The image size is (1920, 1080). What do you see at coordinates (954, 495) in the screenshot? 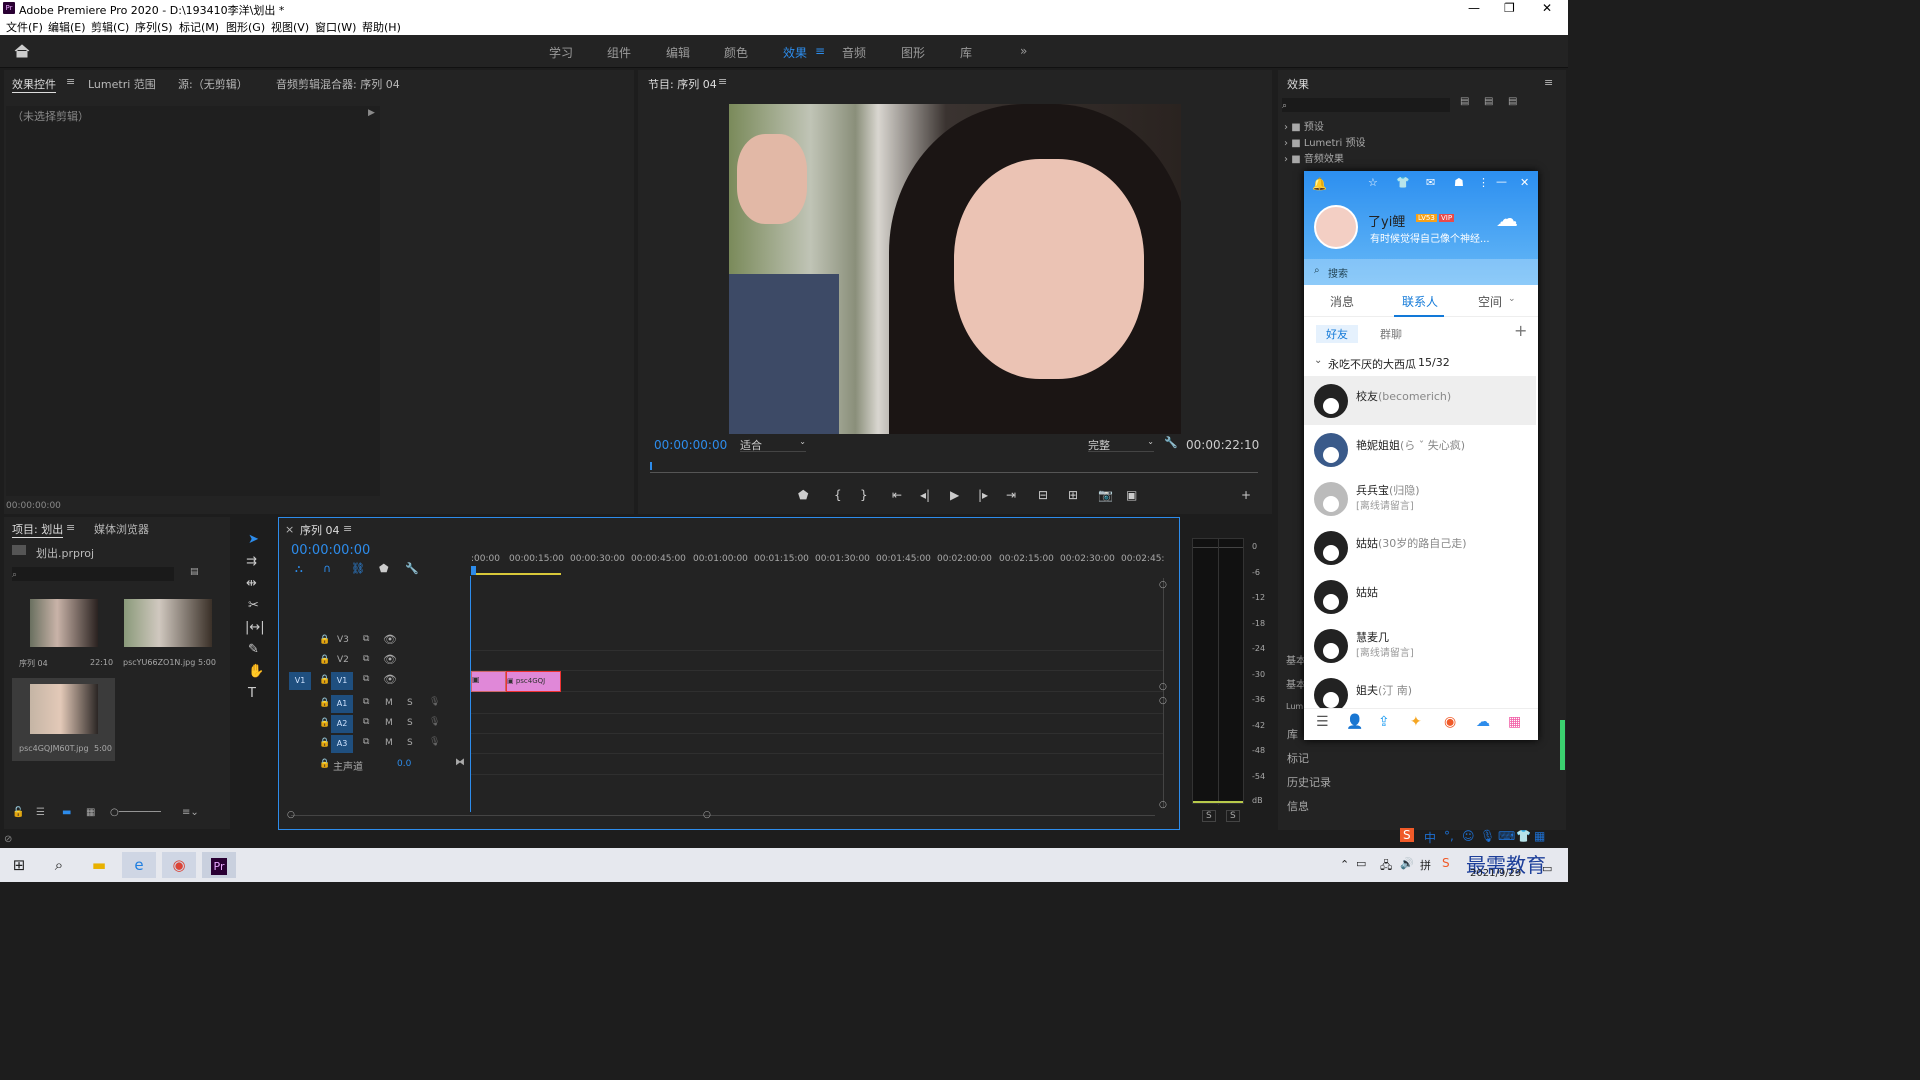
I see `play-icon: ▶` at bounding box center [954, 495].